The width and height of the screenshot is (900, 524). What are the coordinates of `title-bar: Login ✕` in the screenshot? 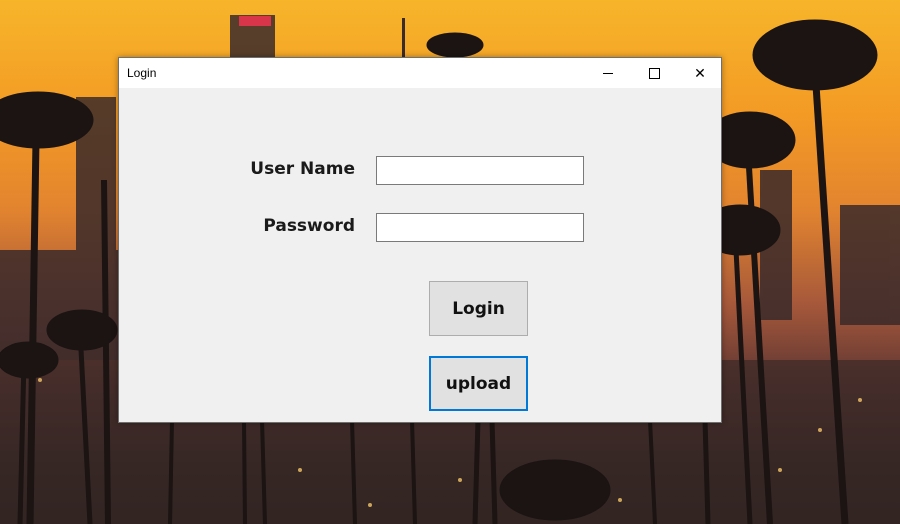 It's located at (420, 73).